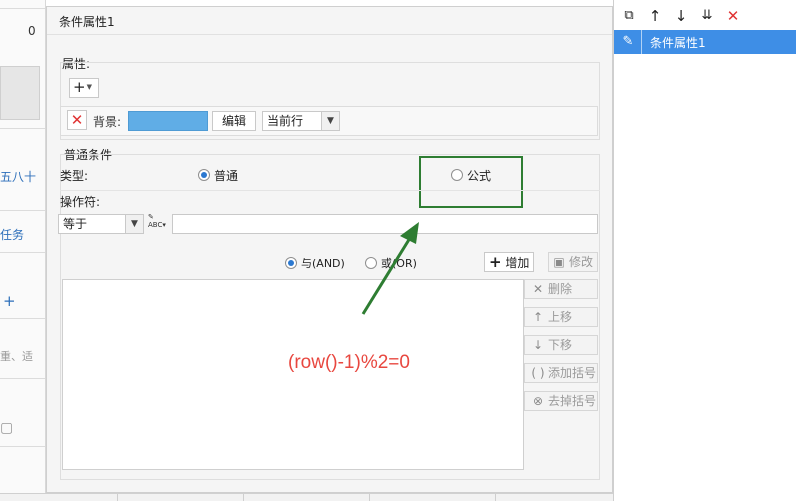 This screenshot has width=796, height=501. I want to click on operator-label: 操作符:, so click(80, 202).